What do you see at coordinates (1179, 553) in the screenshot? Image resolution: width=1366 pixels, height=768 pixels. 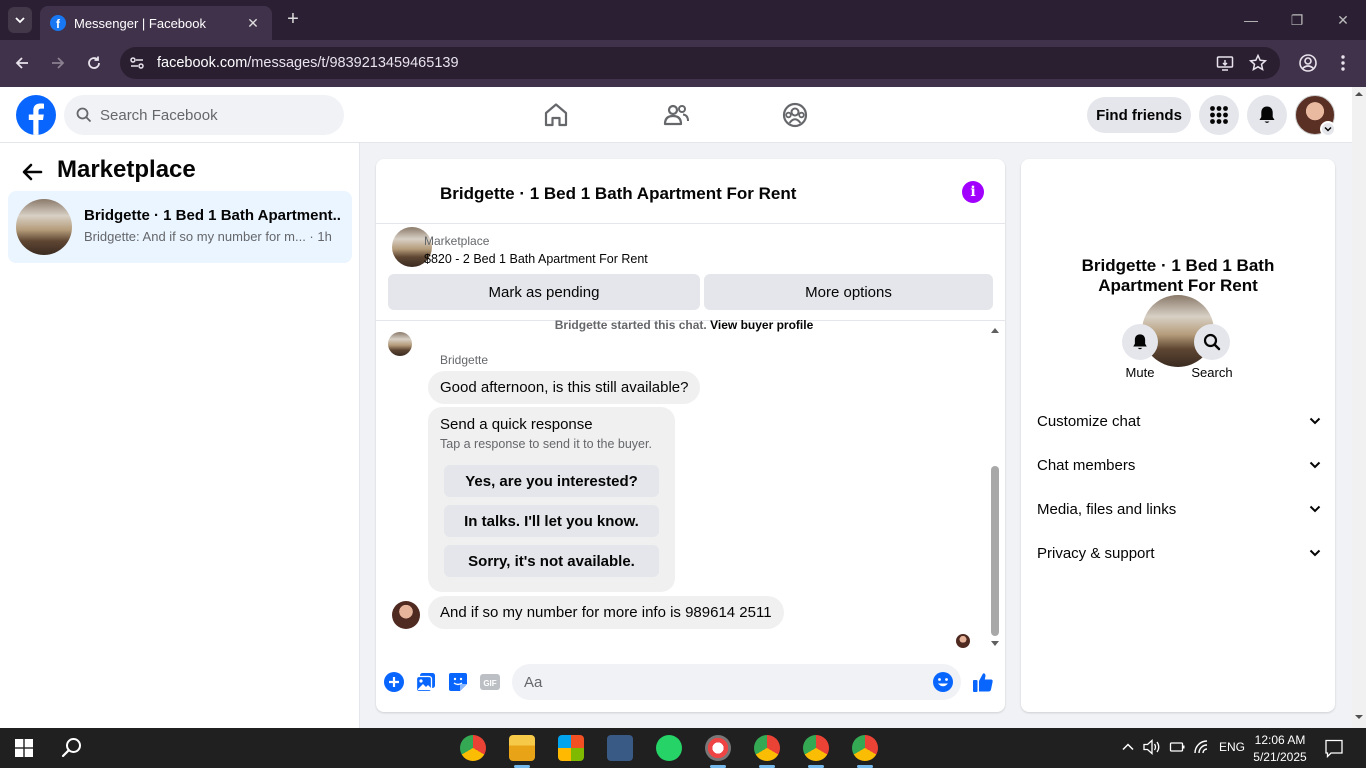 I see `privacy-support-row: Privacy & support` at bounding box center [1179, 553].